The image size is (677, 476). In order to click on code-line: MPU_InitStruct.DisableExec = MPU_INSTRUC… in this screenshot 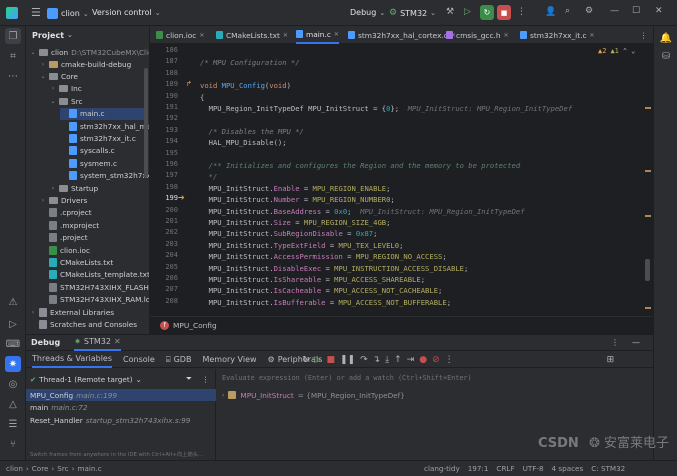, I will do `click(334, 268)`.